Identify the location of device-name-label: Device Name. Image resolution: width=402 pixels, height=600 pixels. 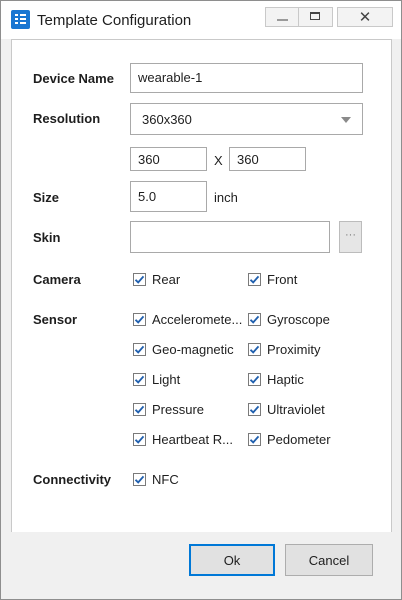
(73, 78).